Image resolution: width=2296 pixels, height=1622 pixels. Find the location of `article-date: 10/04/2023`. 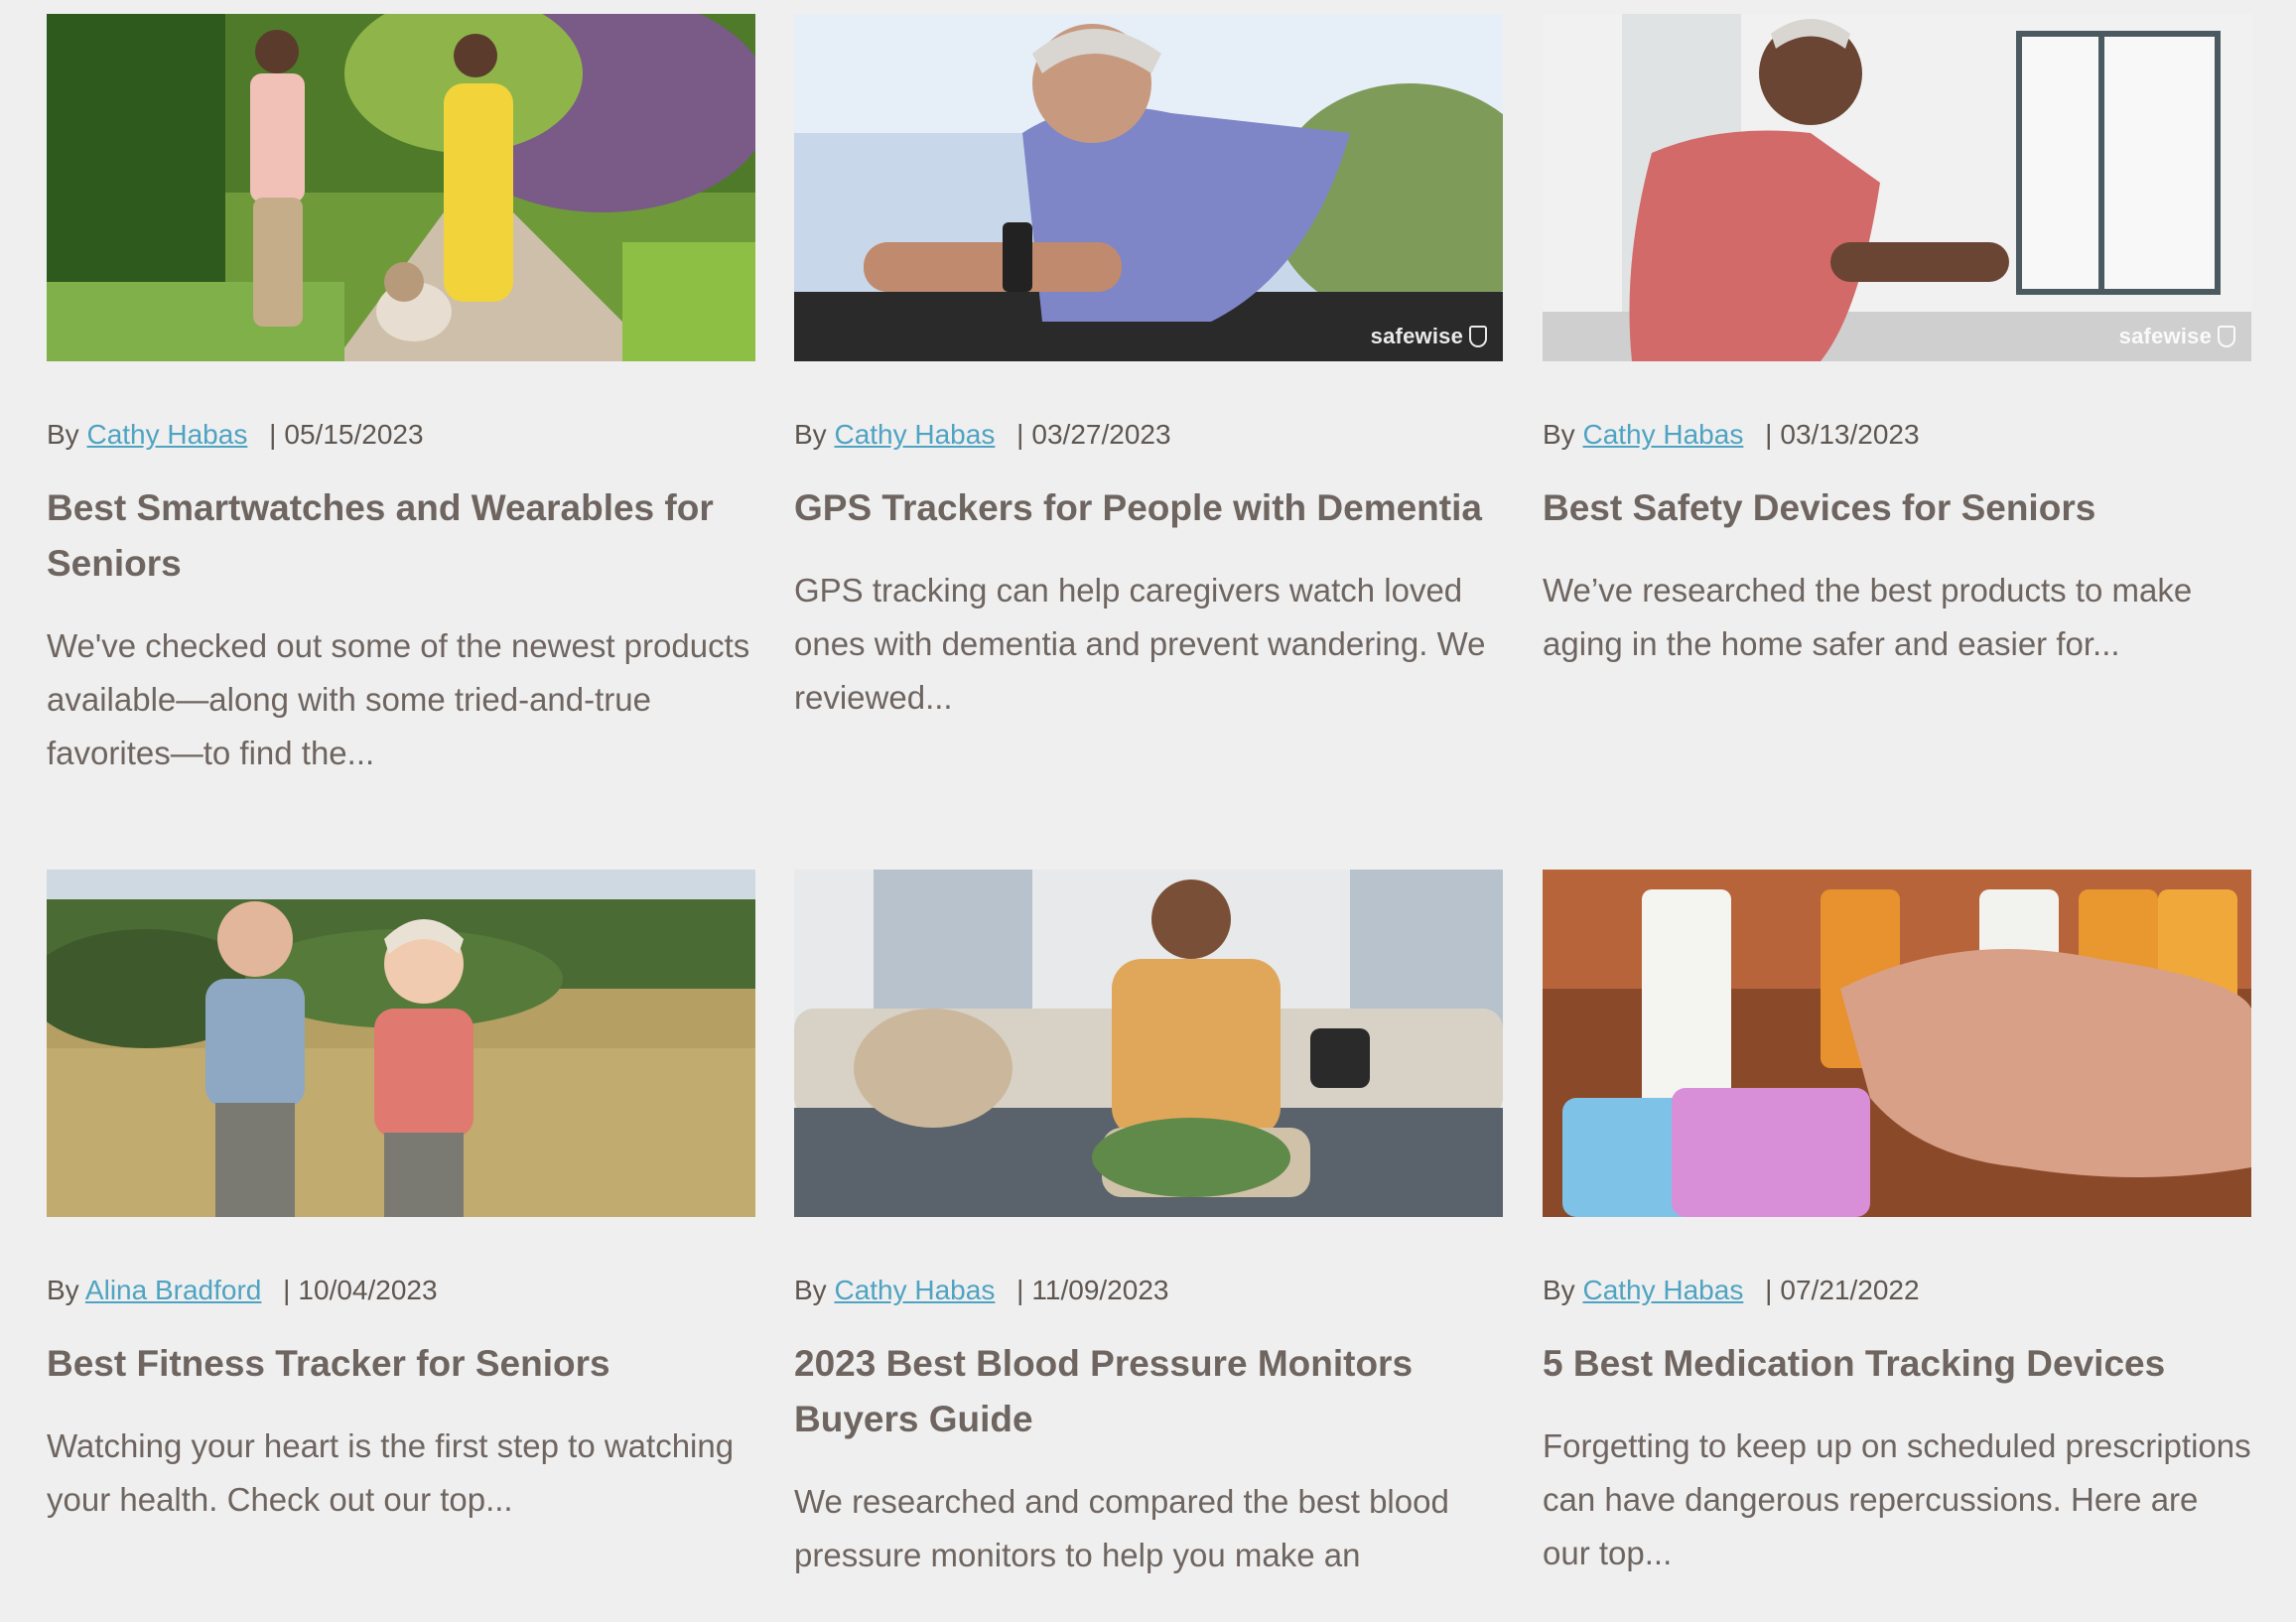

article-date: 10/04/2023 is located at coordinates (368, 1290).